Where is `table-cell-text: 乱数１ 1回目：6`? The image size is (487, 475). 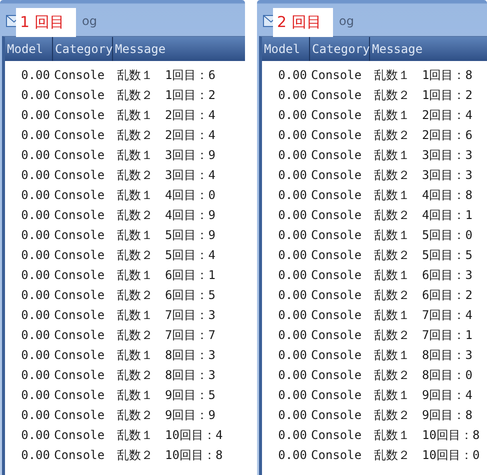
table-cell-text: 乱数１ 1回目：6 is located at coordinates (166, 75).